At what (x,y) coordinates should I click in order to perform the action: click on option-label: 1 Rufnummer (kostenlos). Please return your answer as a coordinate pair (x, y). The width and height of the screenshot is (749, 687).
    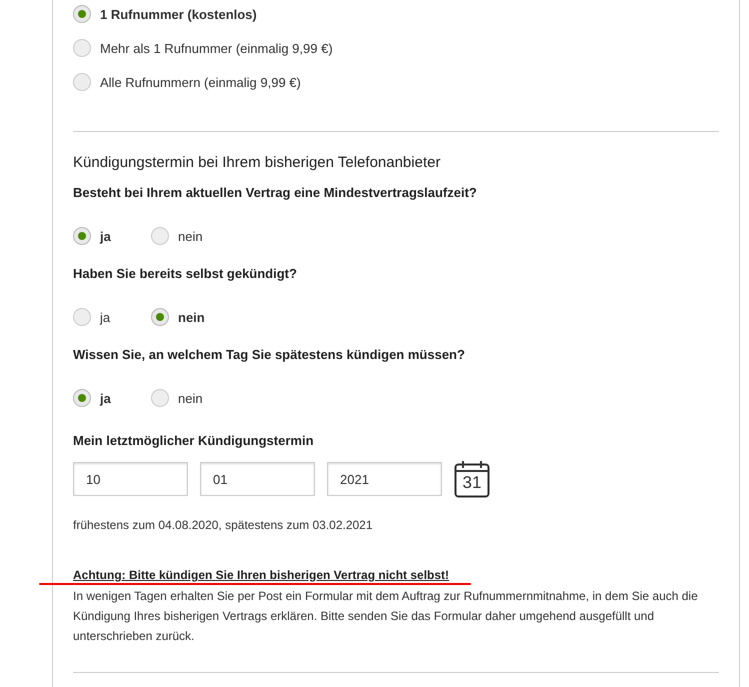
    Looking at the image, I should click on (178, 14).